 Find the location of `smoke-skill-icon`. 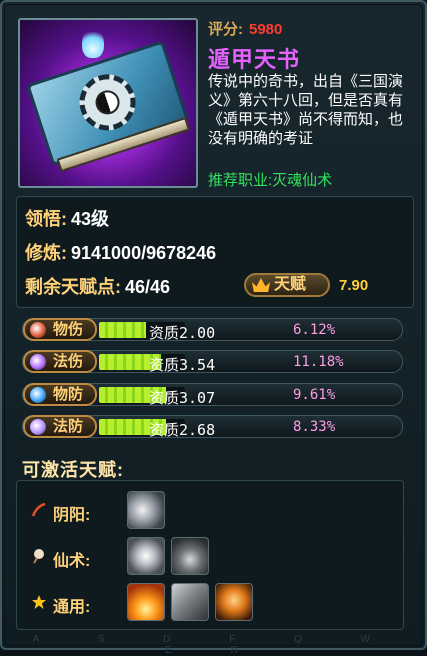

smoke-skill-icon is located at coordinates (190, 556).